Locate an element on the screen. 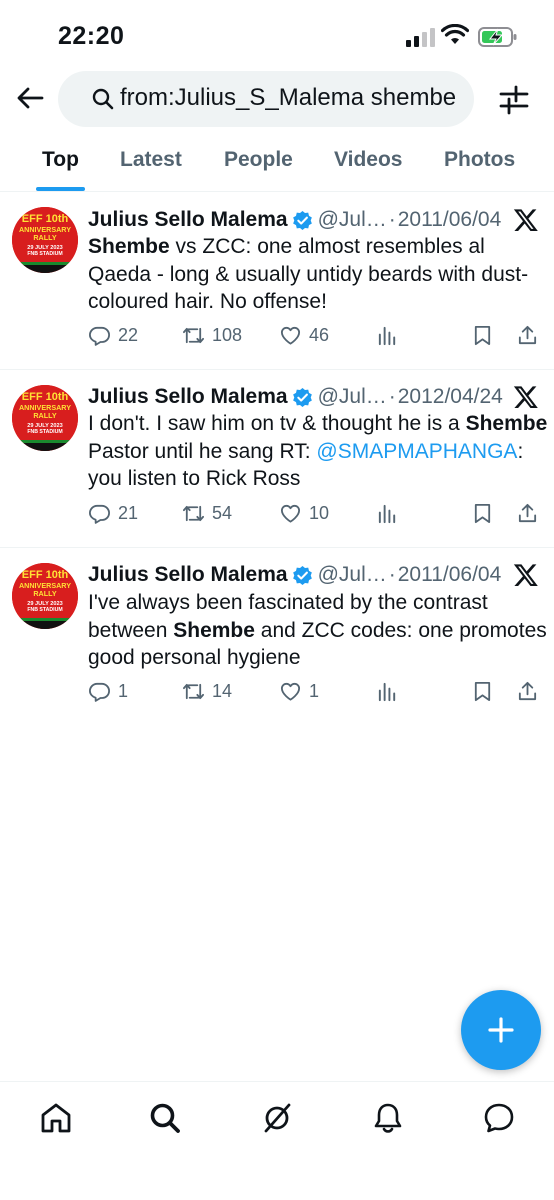 Image resolution: width=554 pixels, height=1200 pixels. like-button: 1 is located at coordinates (299, 691).